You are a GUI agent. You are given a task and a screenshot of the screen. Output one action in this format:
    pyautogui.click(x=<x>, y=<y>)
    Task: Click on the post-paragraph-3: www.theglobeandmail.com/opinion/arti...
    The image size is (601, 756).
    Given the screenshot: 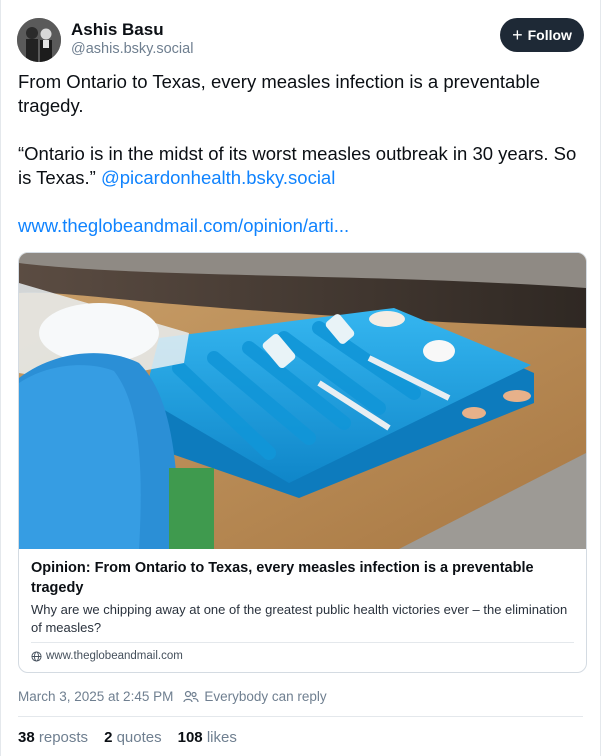 What is the action you would take?
    pyautogui.click(x=303, y=226)
    